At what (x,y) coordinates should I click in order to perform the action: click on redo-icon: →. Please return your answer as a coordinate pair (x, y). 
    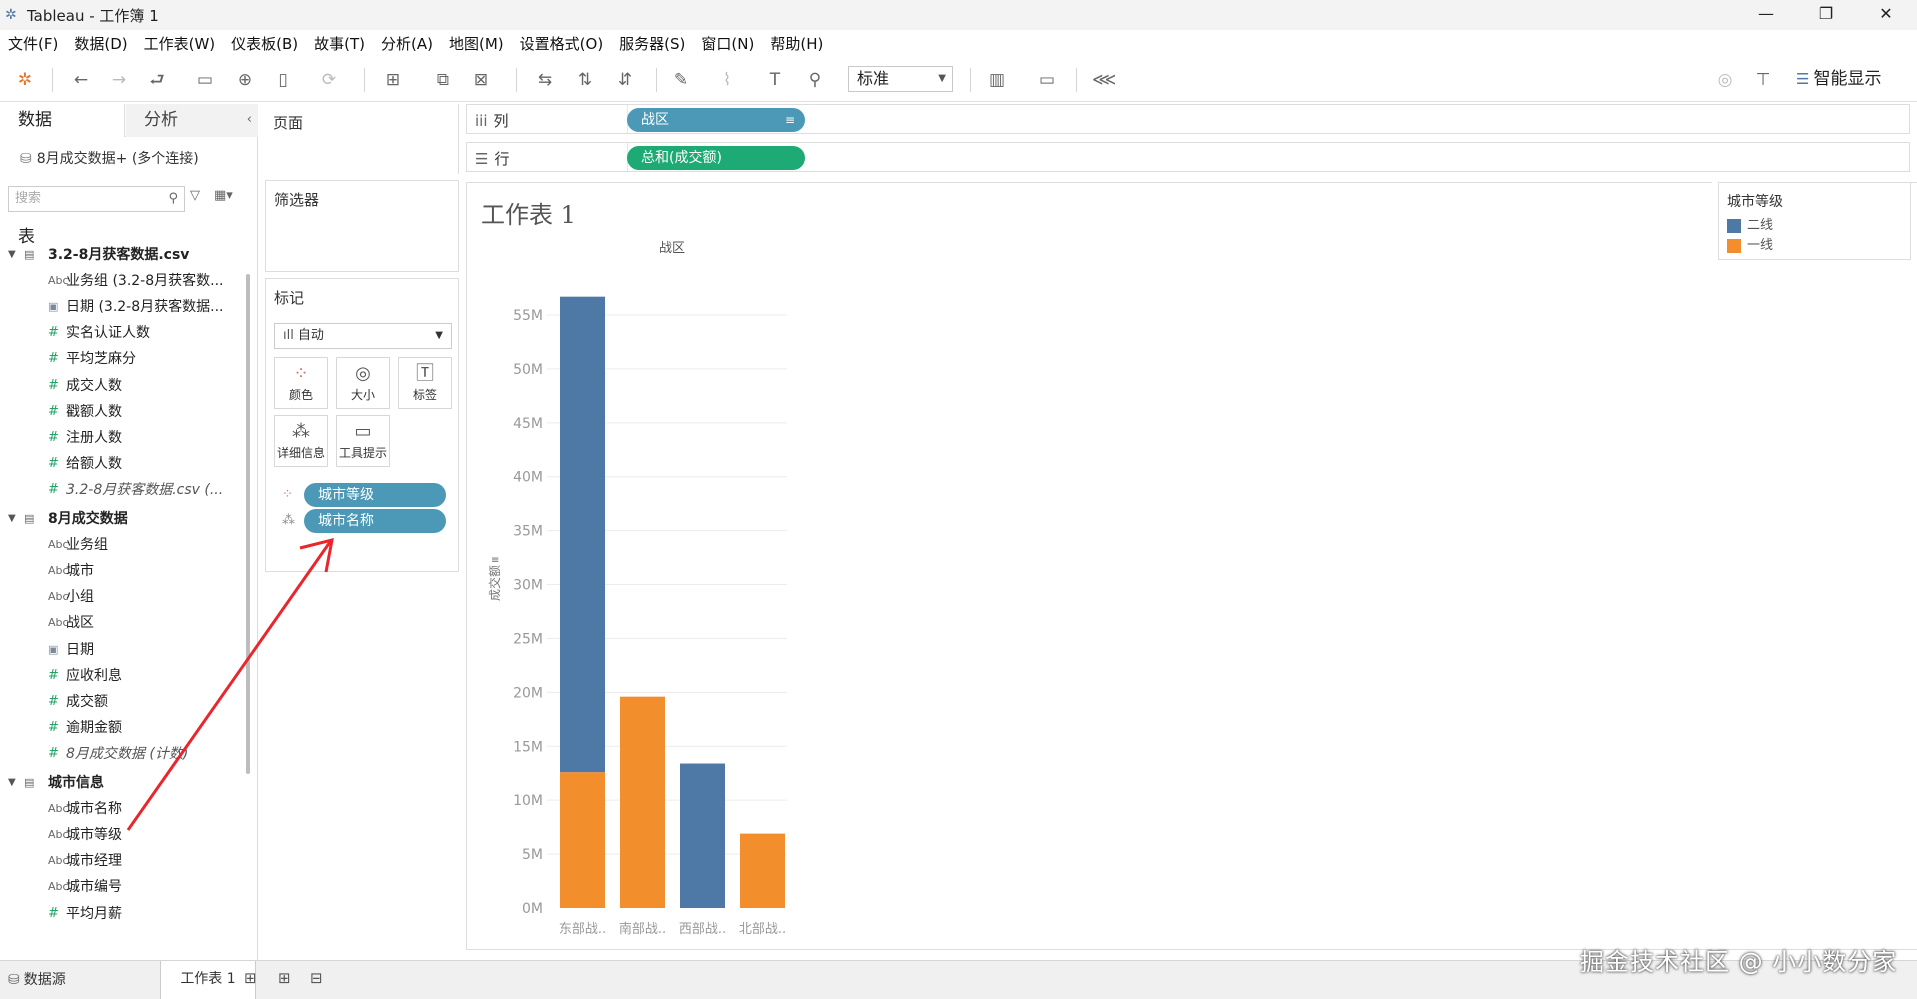
    Looking at the image, I should click on (119, 80).